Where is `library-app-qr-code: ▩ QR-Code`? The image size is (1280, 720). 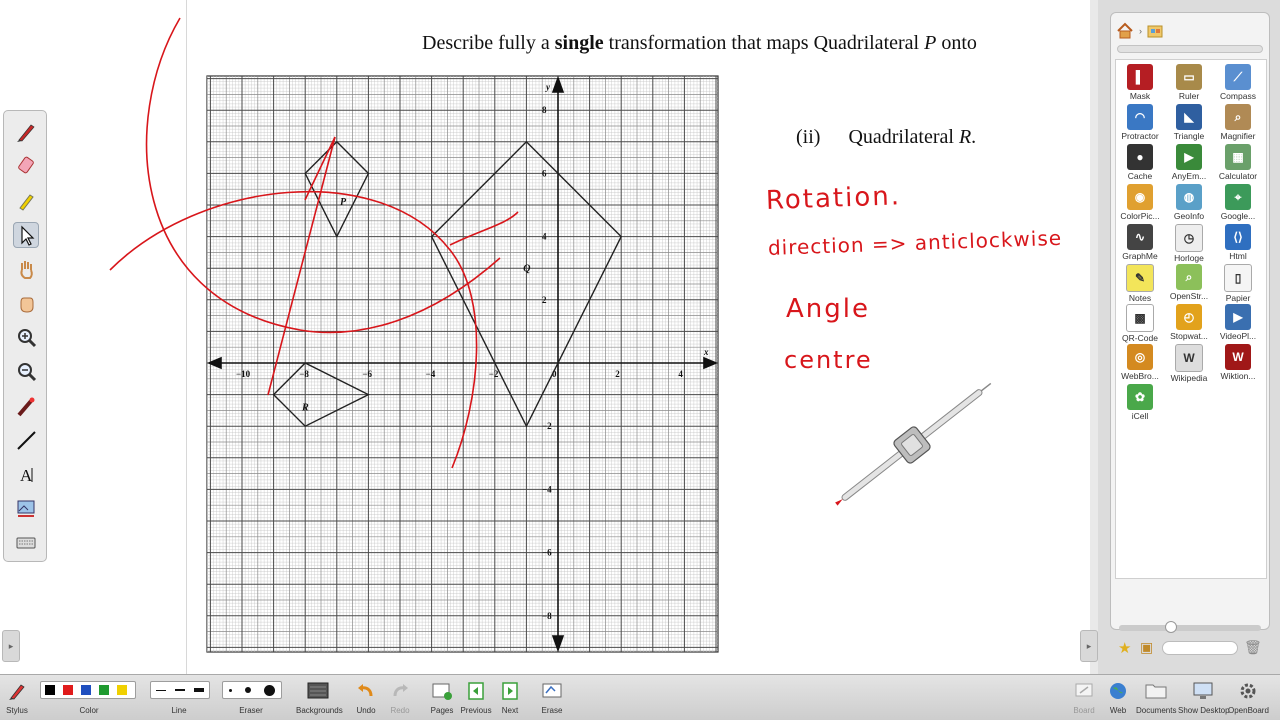 library-app-qr-code: ▩ QR-Code is located at coordinates (1140, 324).